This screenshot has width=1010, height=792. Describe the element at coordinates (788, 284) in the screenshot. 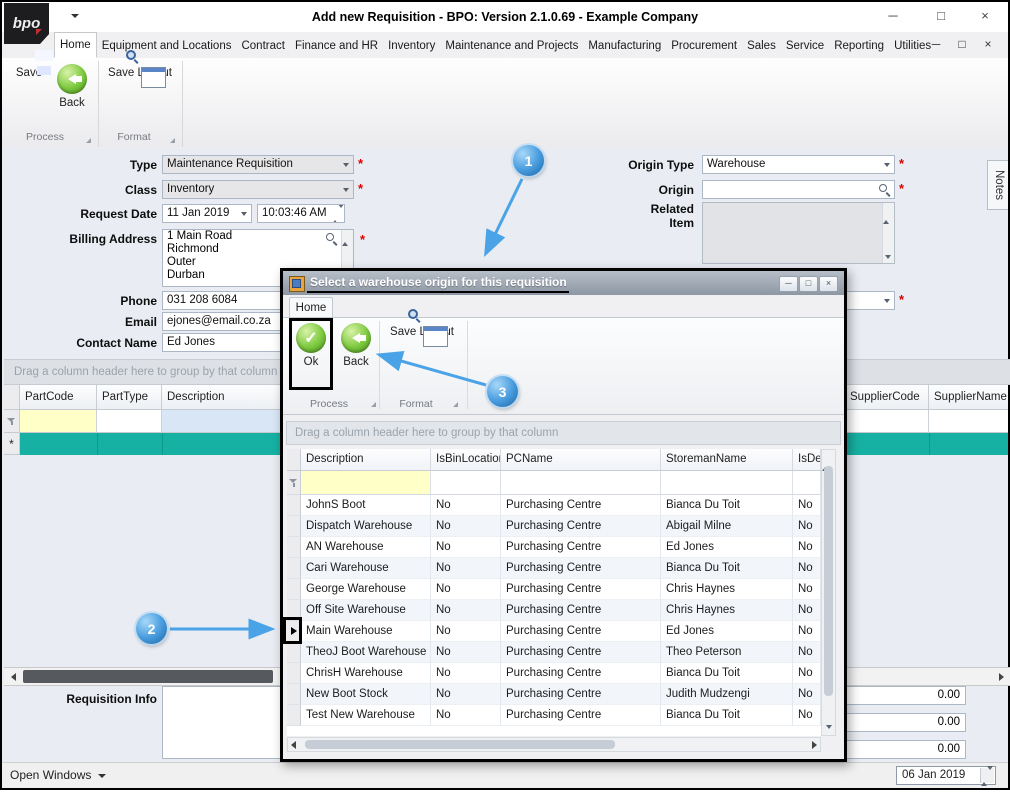

I see `dialog-minimize-button: ─` at that location.